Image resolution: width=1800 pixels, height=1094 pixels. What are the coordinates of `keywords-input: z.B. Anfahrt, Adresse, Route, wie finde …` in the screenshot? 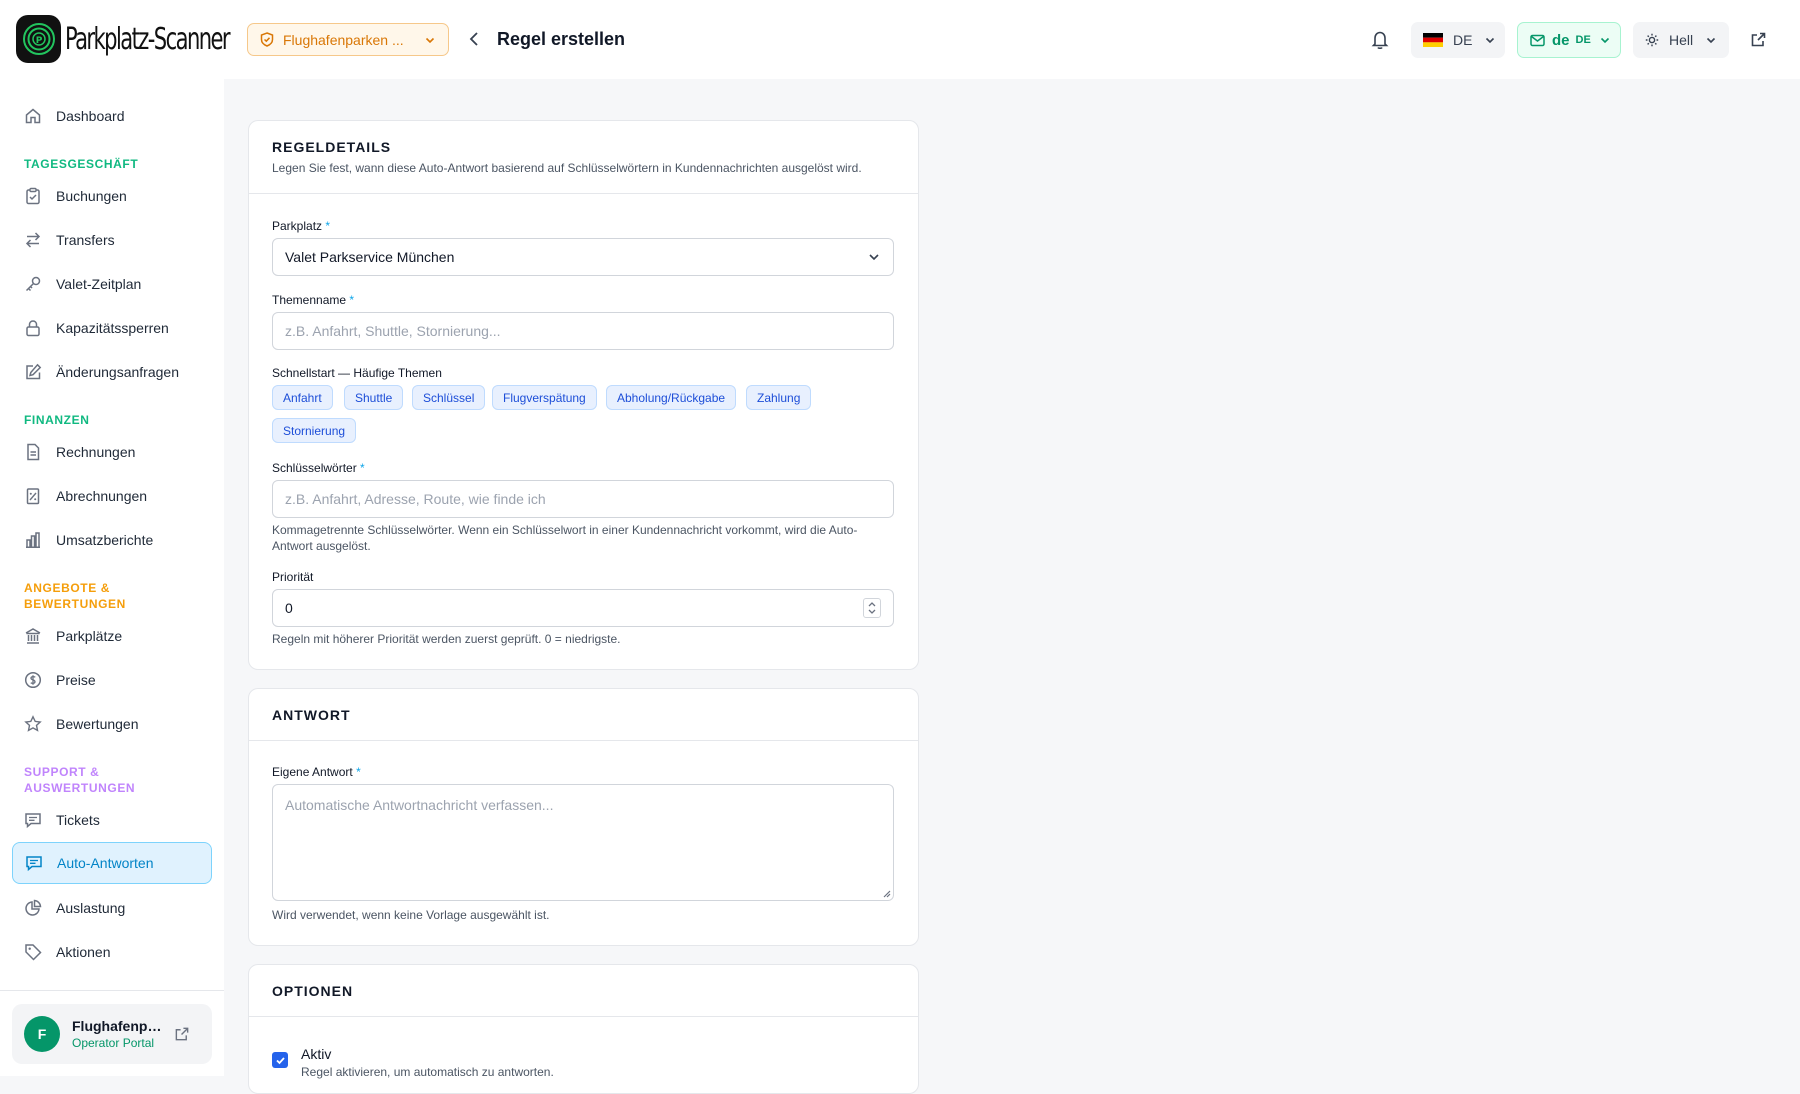 It's located at (583, 499).